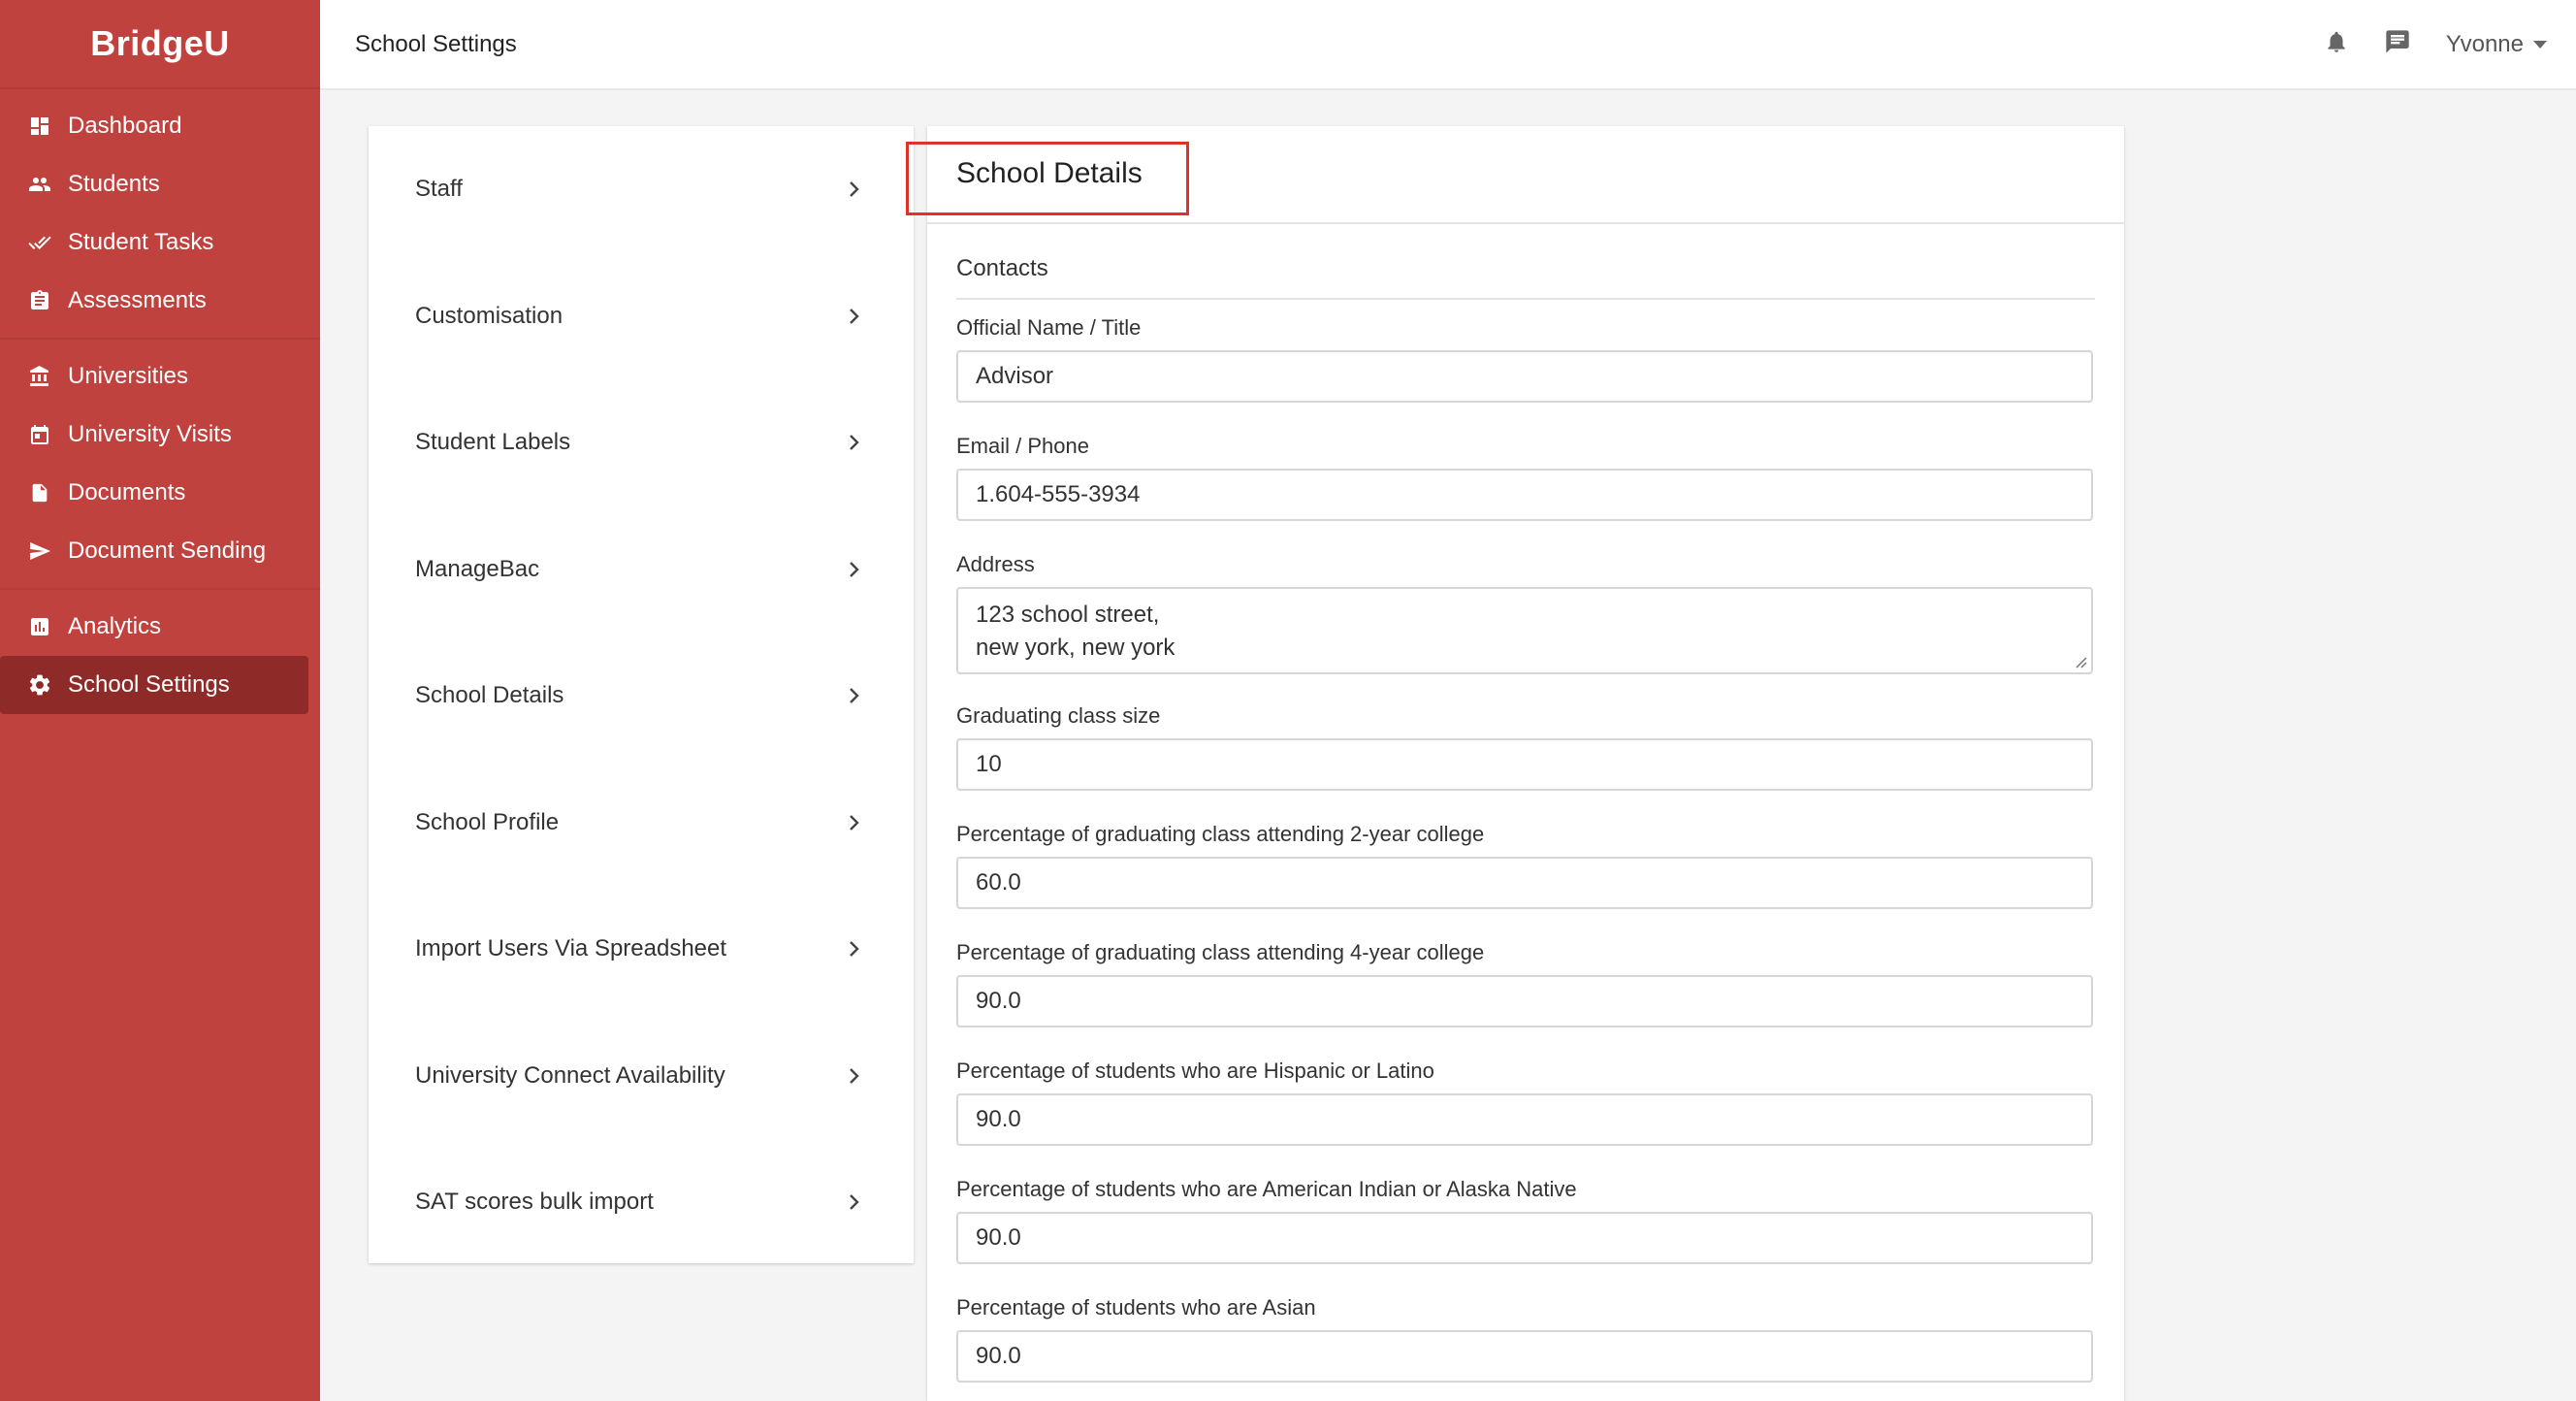 The image size is (2576, 1401). Describe the element at coordinates (1515, 175) in the screenshot. I see `details-header: School Details` at that location.